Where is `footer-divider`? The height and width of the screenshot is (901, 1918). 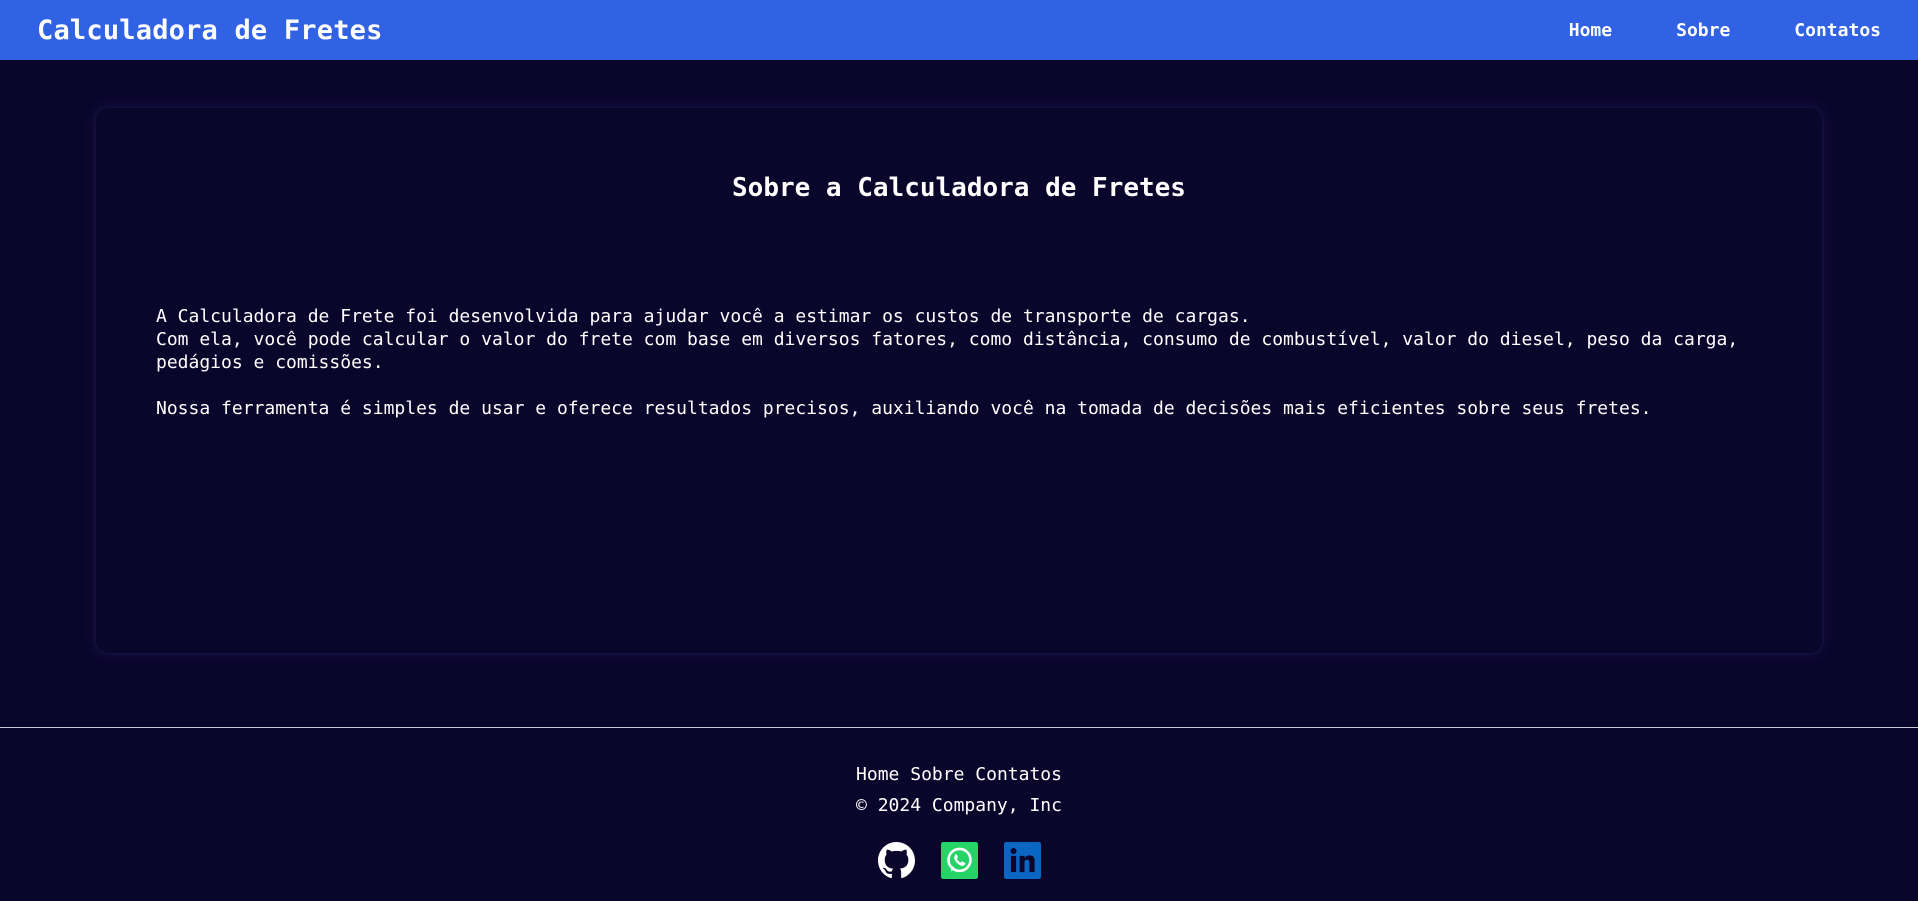
footer-divider is located at coordinates (959, 727).